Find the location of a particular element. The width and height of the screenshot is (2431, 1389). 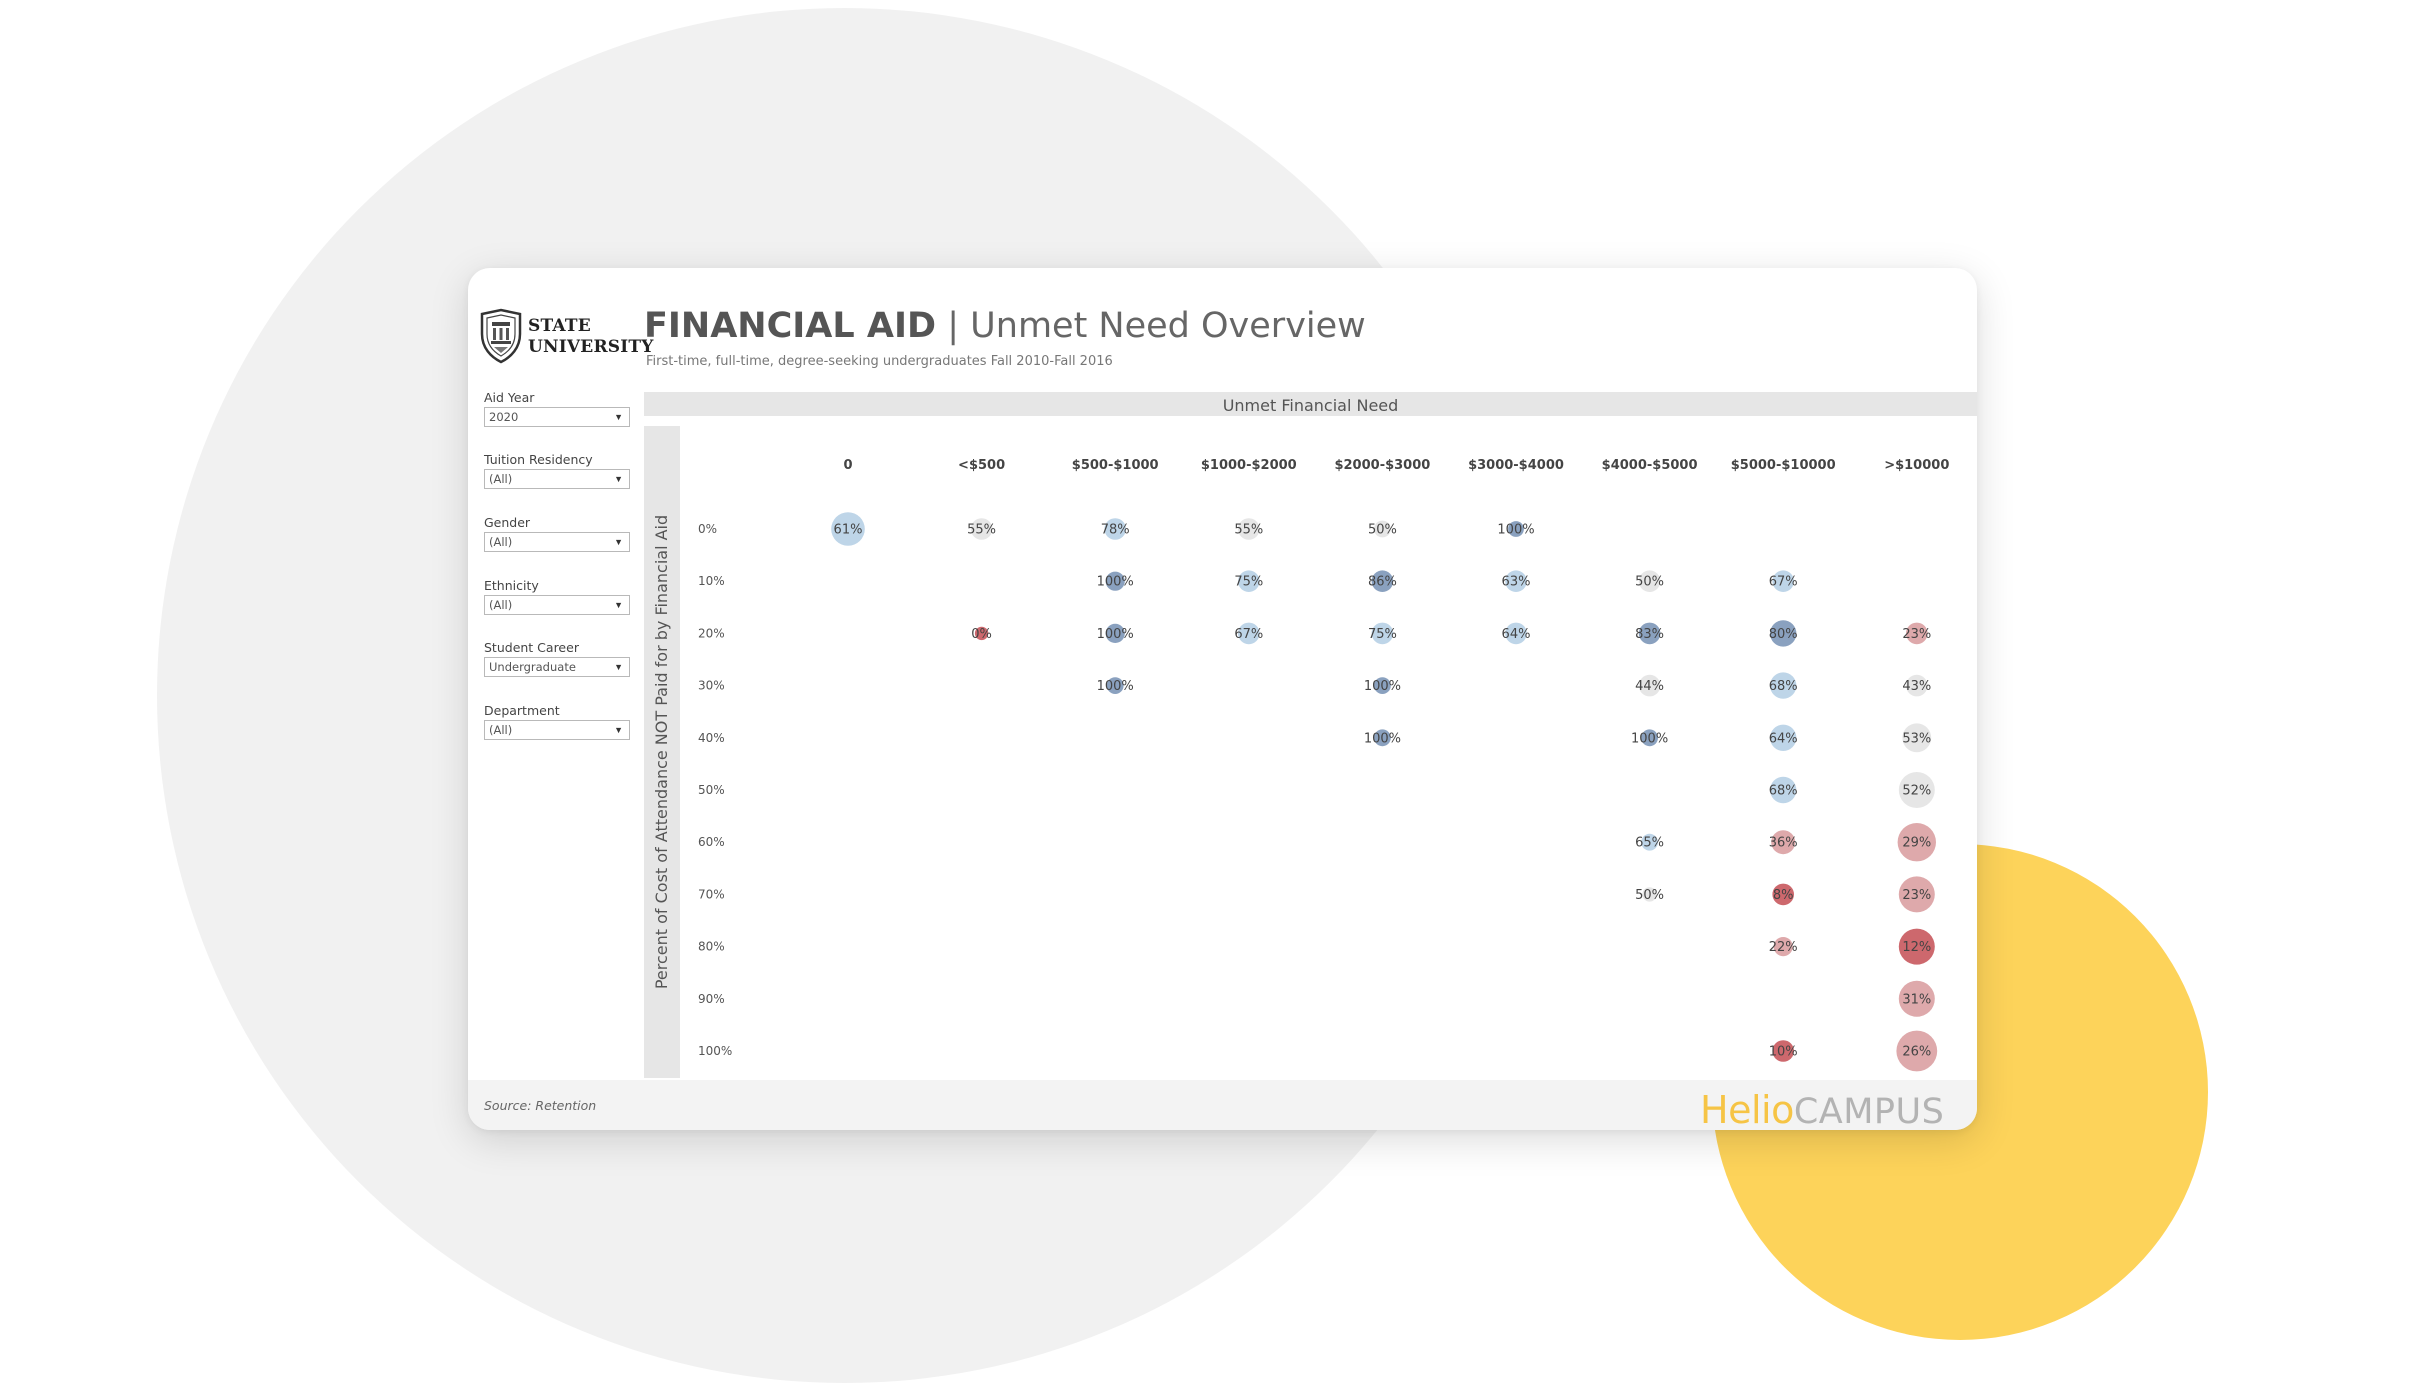

bubble-label: 8% is located at coordinates (1783, 895).